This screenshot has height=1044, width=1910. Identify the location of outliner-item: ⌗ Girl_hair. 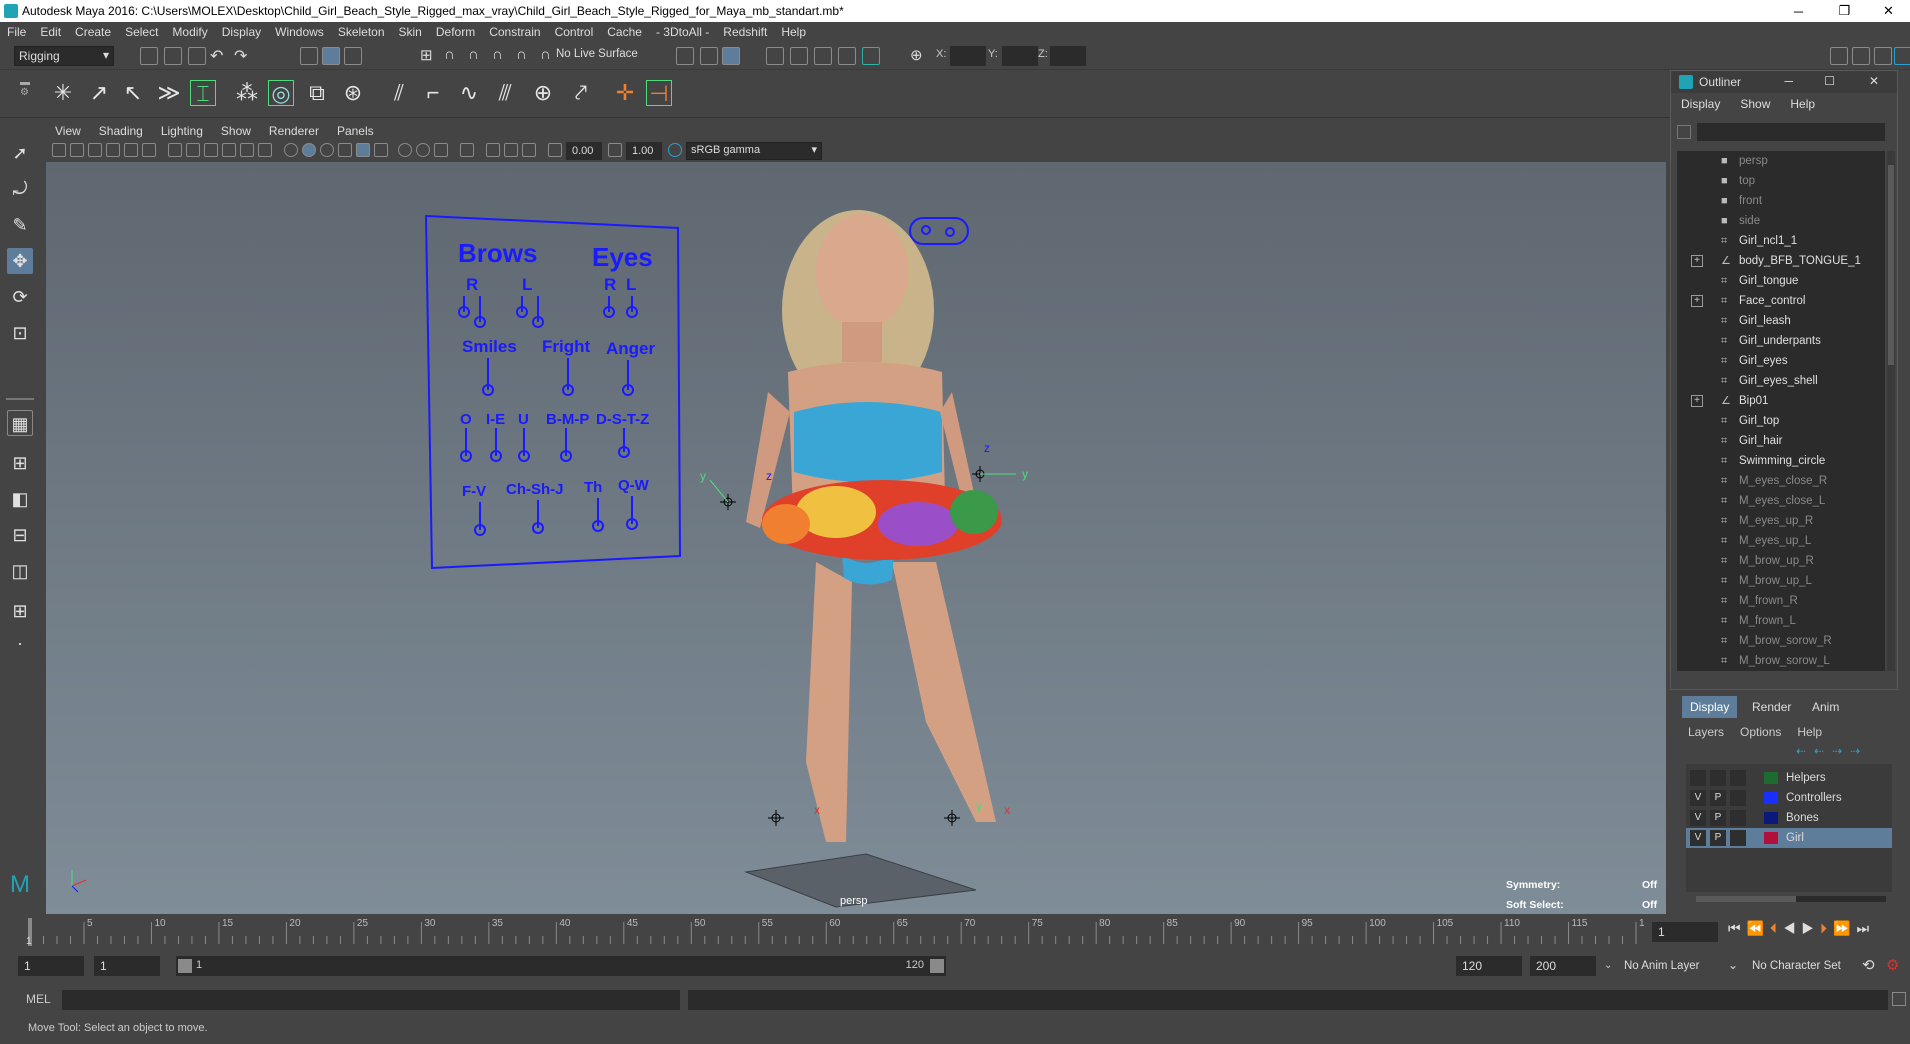
(1781, 441).